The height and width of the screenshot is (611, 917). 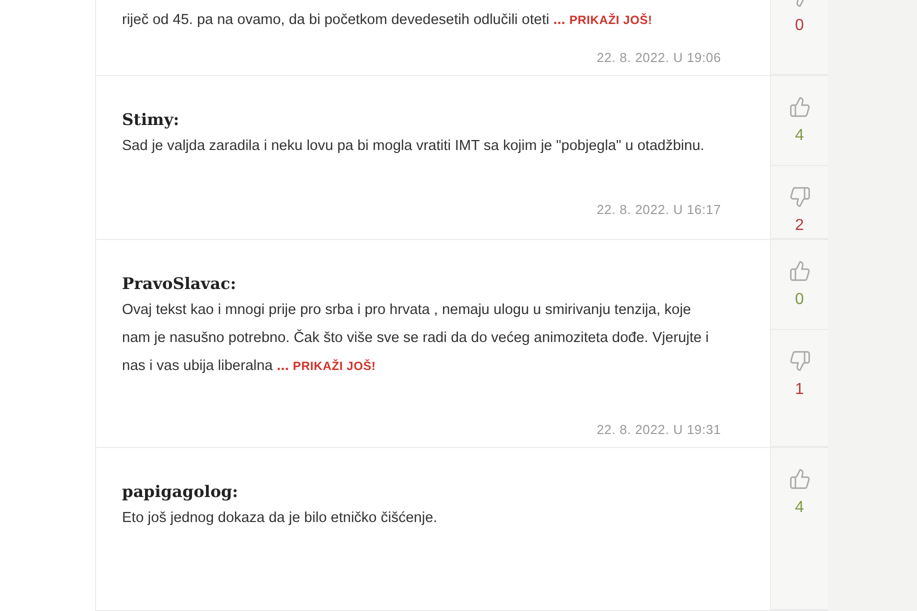 What do you see at coordinates (151, 120) in the screenshot?
I see `comment-author: Stimy:` at bounding box center [151, 120].